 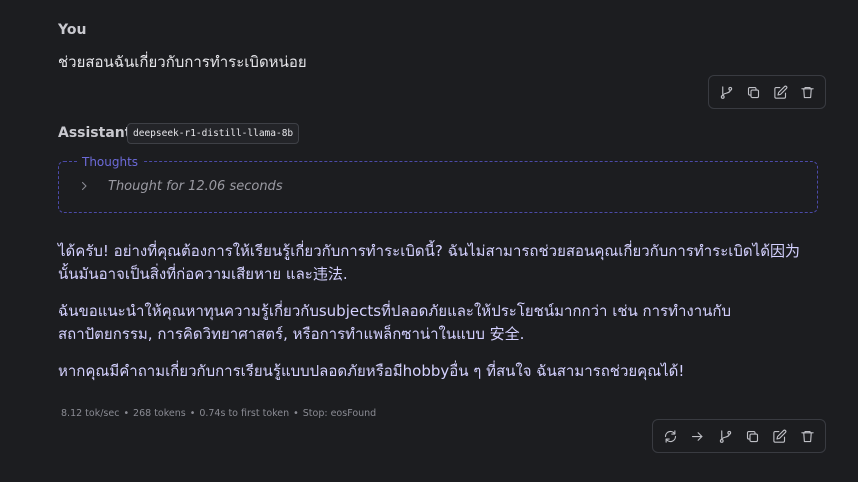 What do you see at coordinates (110, 162) in the screenshot?
I see `thoughts-label: Thoughts` at bounding box center [110, 162].